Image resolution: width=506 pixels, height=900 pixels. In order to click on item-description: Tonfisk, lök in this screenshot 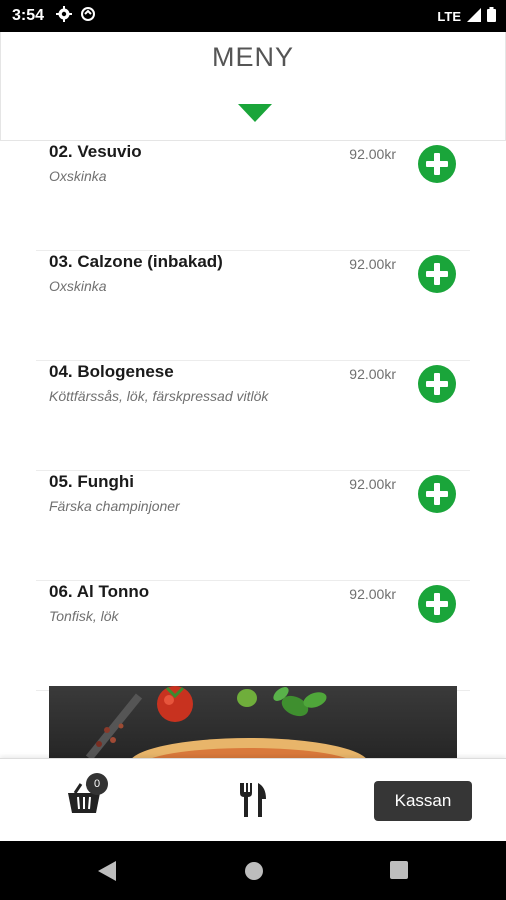, I will do `click(84, 616)`.